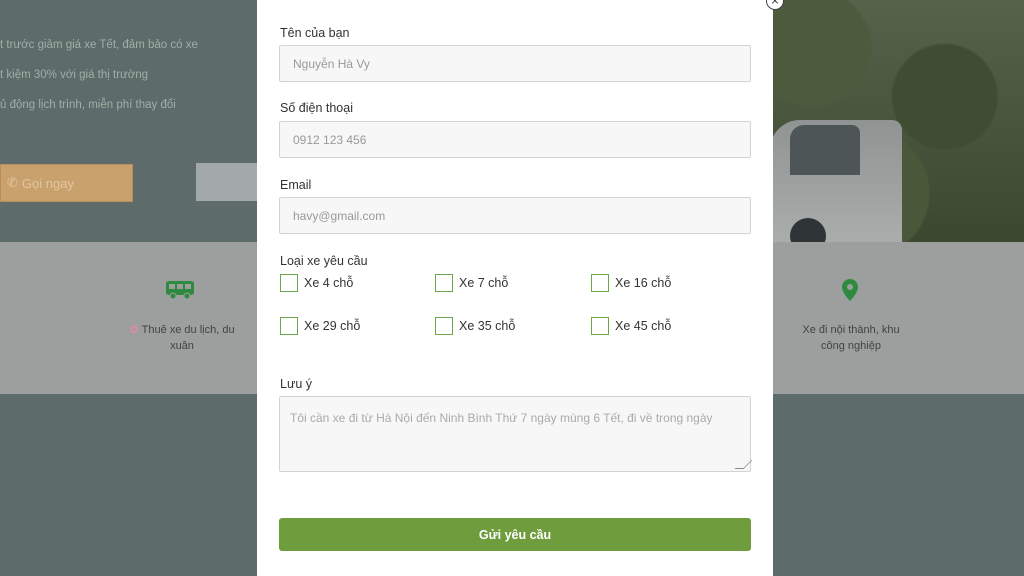 Image resolution: width=1024 pixels, height=576 pixels. What do you see at coordinates (296, 185) in the screenshot?
I see `email-label: Email` at bounding box center [296, 185].